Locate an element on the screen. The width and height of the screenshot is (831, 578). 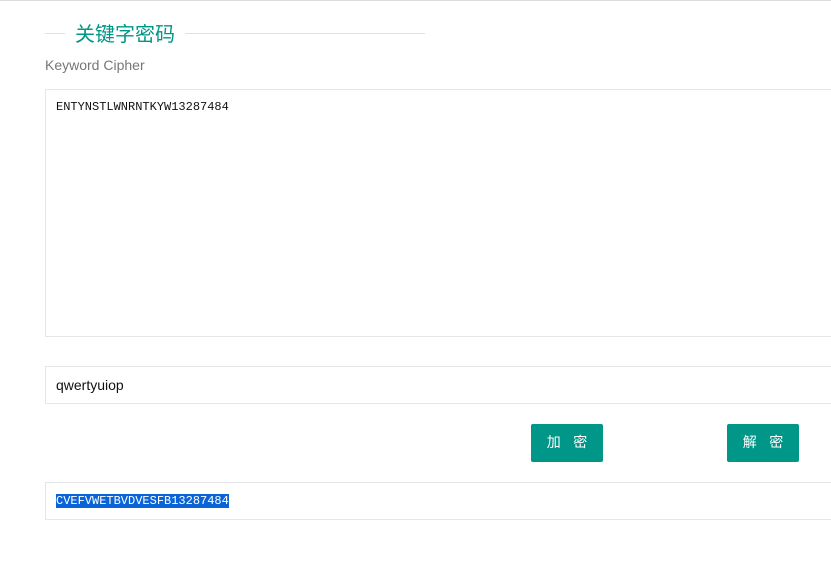
result-value: CVEFVWETBVDVESFB13287484 is located at coordinates (142, 501).